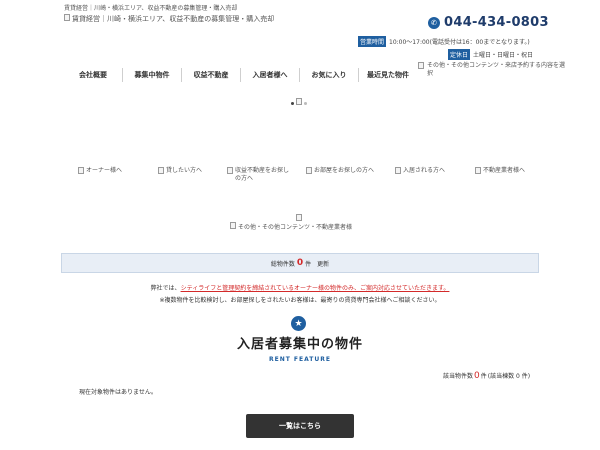 This screenshot has width=600, height=450. What do you see at coordinates (477, 376) in the screenshot?
I see `match-value: 0` at bounding box center [477, 376].